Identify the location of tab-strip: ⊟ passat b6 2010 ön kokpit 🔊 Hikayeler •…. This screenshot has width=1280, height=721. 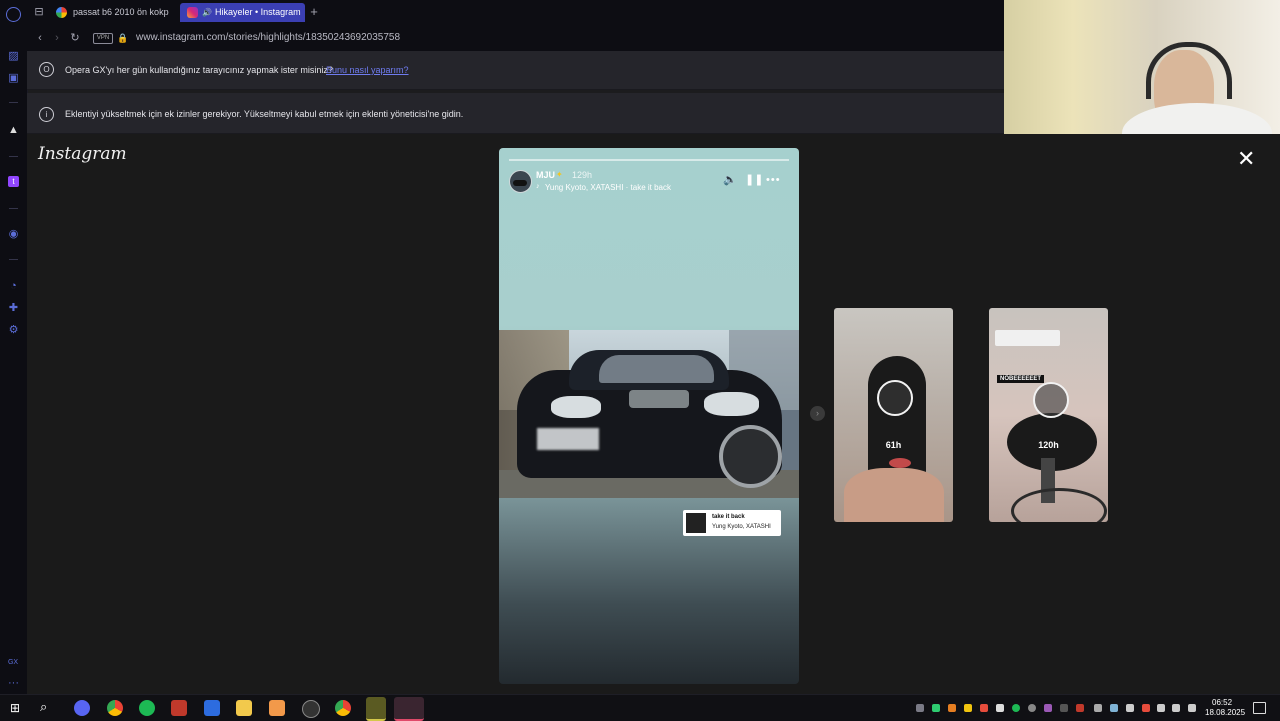
(515, 12).